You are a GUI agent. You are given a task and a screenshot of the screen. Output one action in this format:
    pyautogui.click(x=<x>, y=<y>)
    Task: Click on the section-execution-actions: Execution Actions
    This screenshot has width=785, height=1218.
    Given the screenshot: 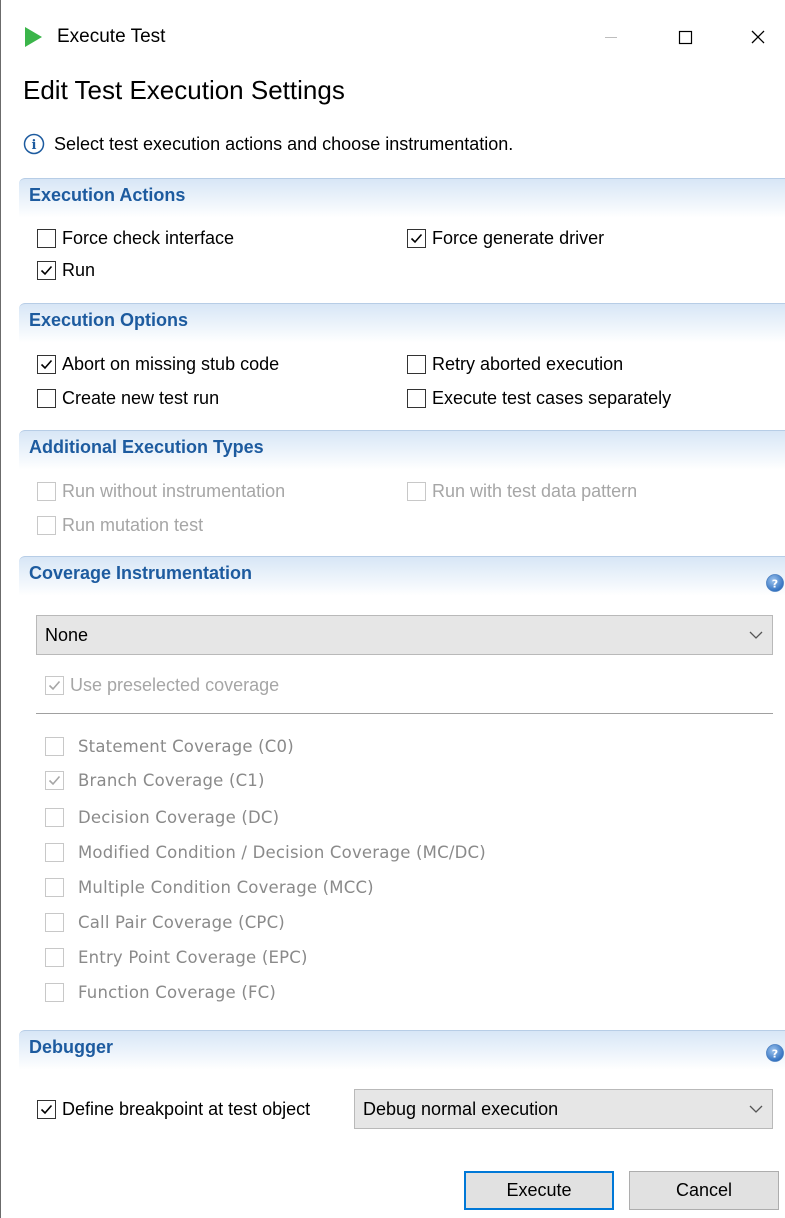 What is the action you would take?
    pyautogui.click(x=402, y=198)
    